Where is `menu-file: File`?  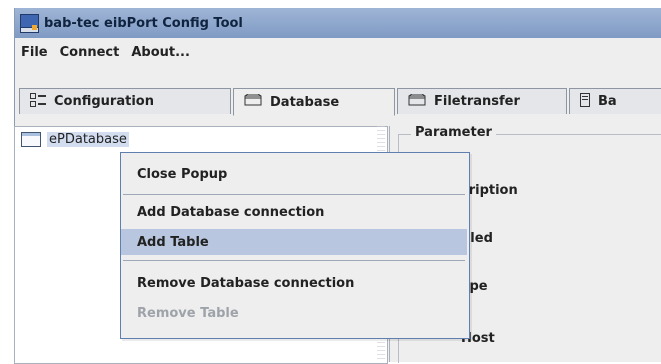
menu-file: File is located at coordinates (34, 52).